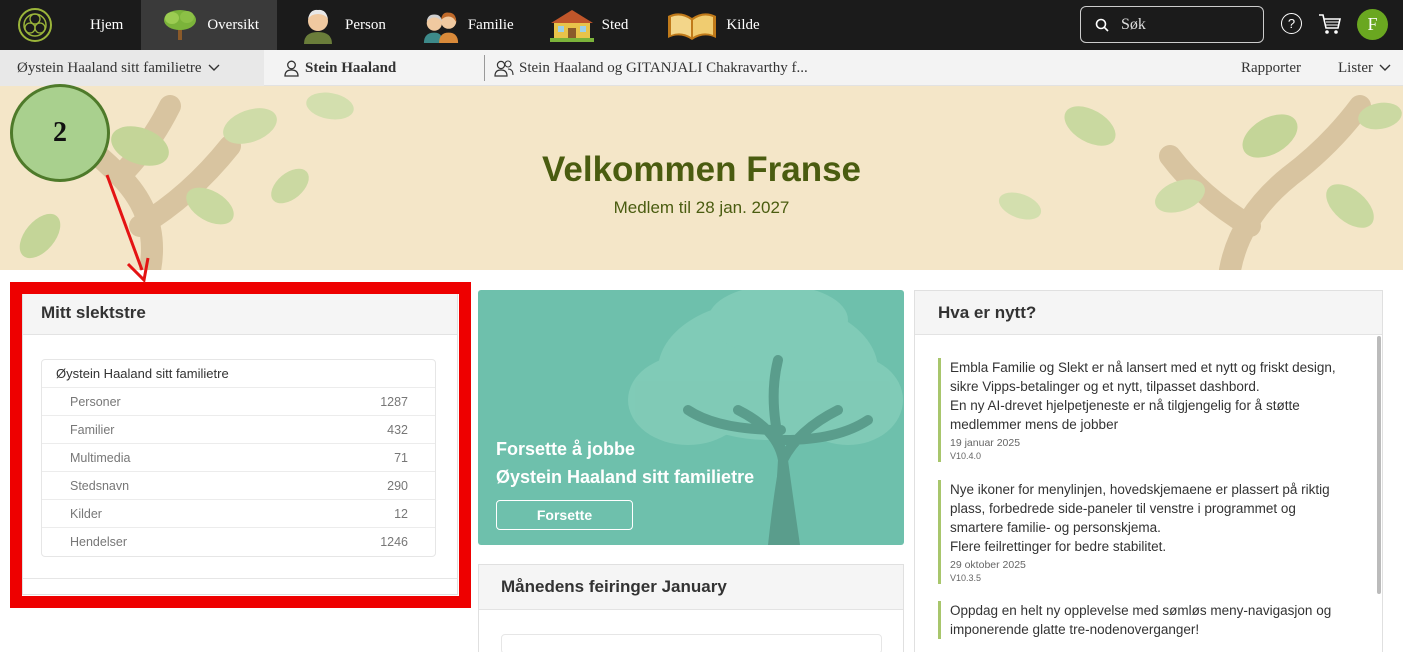 The height and width of the screenshot is (652, 1403). Describe the element at coordinates (701, 169) in the screenshot. I see `welcome-title: Velkommen Franse` at that location.